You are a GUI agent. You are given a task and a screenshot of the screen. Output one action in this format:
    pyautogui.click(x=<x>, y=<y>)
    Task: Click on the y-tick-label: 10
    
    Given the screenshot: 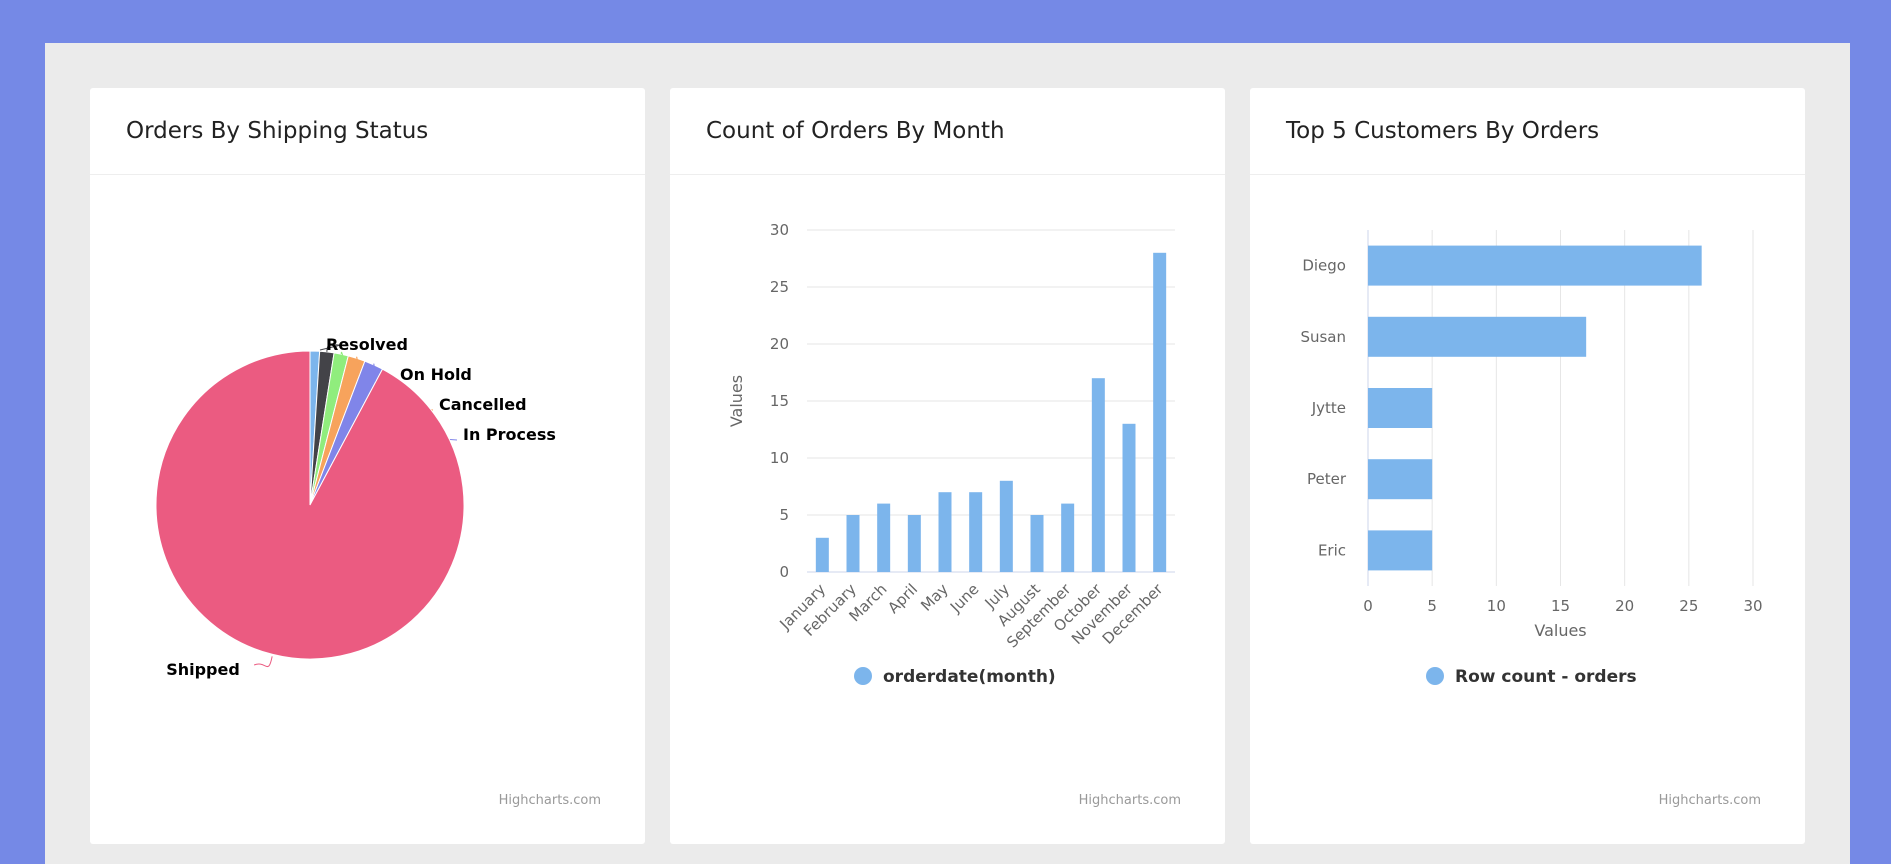 What is the action you would take?
    pyautogui.click(x=779, y=458)
    